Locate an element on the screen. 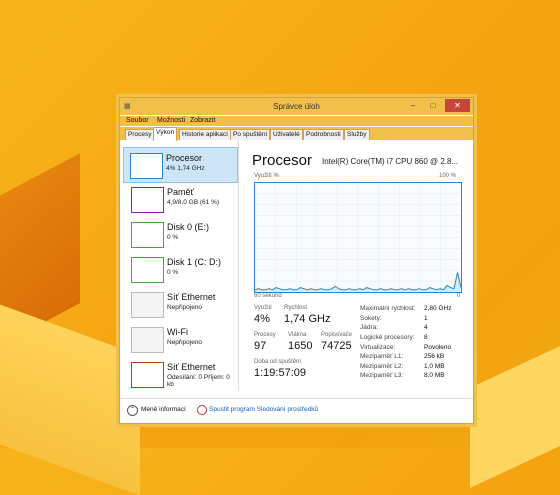 This screenshot has width=560, height=495. resource-ethernet: Síť Ethernet Nepřipojeno is located at coordinates (181, 304).